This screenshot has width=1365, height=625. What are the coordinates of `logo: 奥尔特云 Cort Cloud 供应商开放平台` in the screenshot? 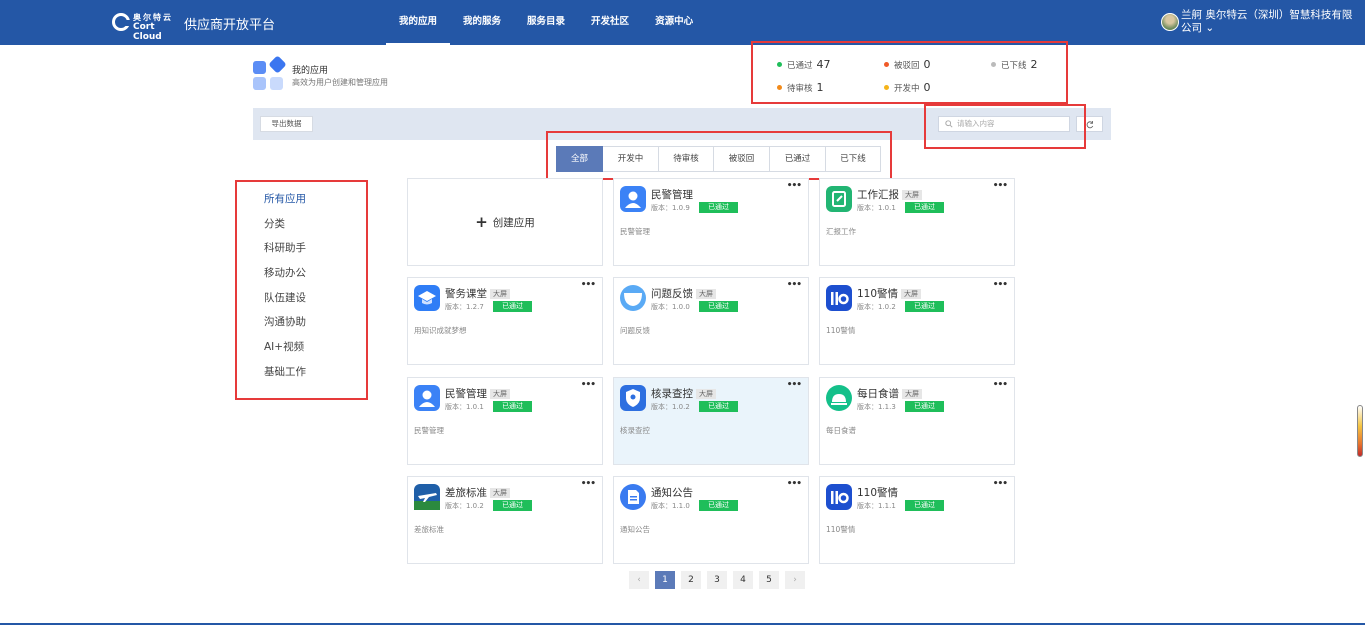 It's located at (194, 27).